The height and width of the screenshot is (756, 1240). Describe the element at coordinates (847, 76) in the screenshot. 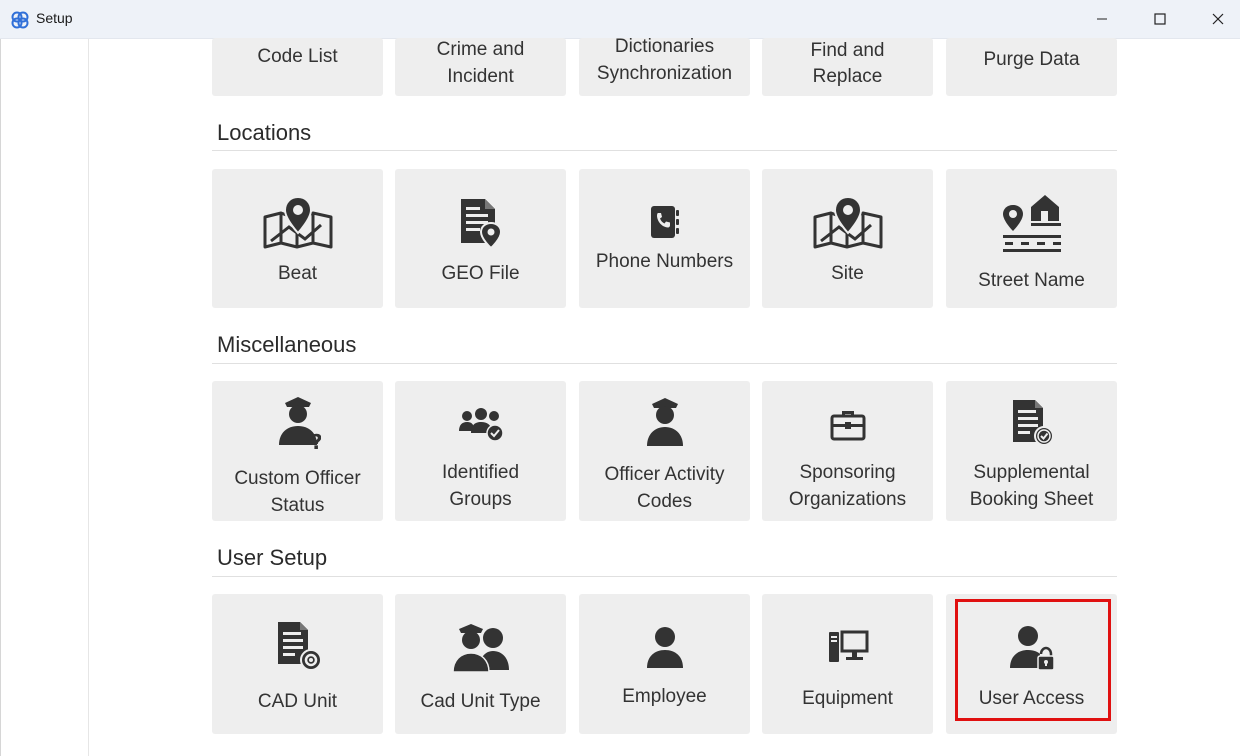

I see `tile-label: Replace` at that location.